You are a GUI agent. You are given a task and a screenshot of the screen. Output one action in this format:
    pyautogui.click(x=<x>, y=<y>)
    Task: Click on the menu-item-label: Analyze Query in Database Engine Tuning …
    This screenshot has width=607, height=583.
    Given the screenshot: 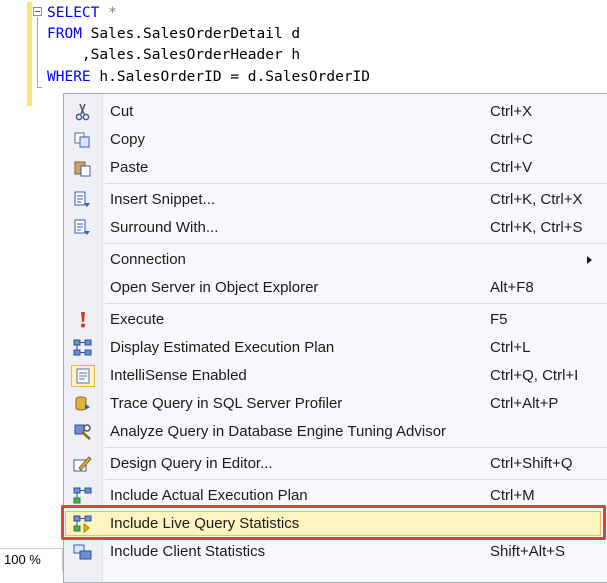 What is the action you would take?
    pyautogui.click(x=278, y=431)
    